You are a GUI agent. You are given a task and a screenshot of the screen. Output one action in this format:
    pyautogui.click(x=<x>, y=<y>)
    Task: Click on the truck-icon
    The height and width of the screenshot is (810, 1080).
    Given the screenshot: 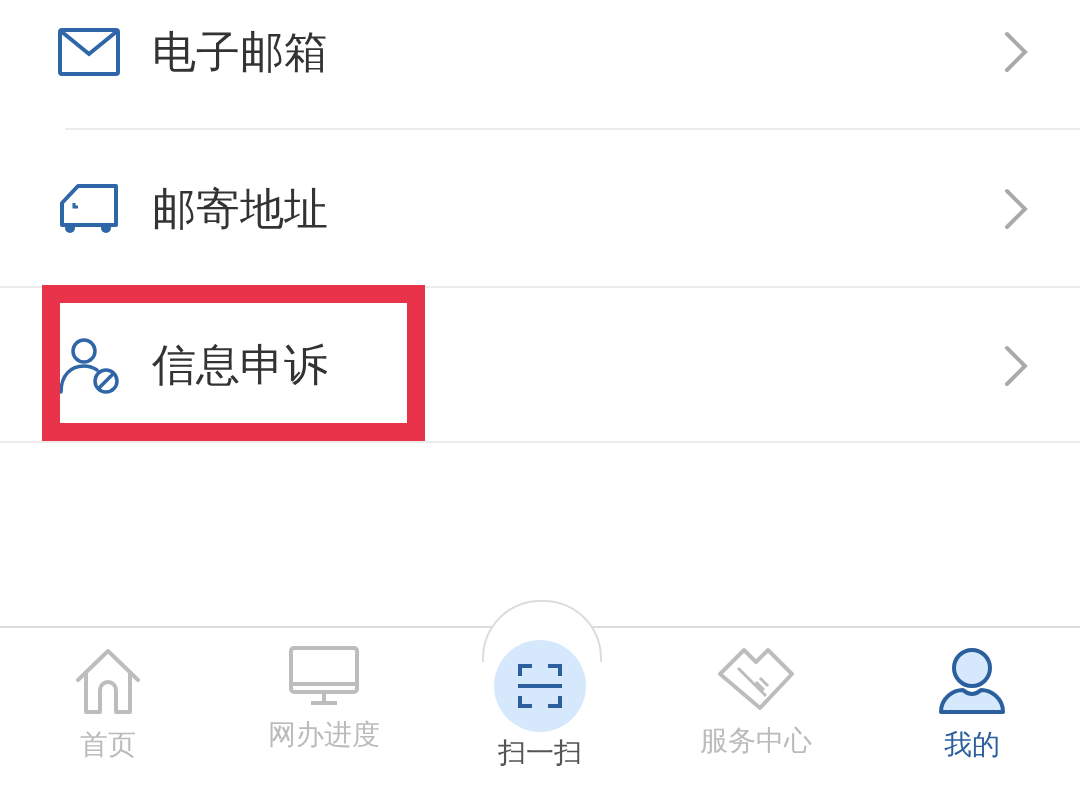 What is the action you would take?
    pyautogui.click(x=89, y=209)
    